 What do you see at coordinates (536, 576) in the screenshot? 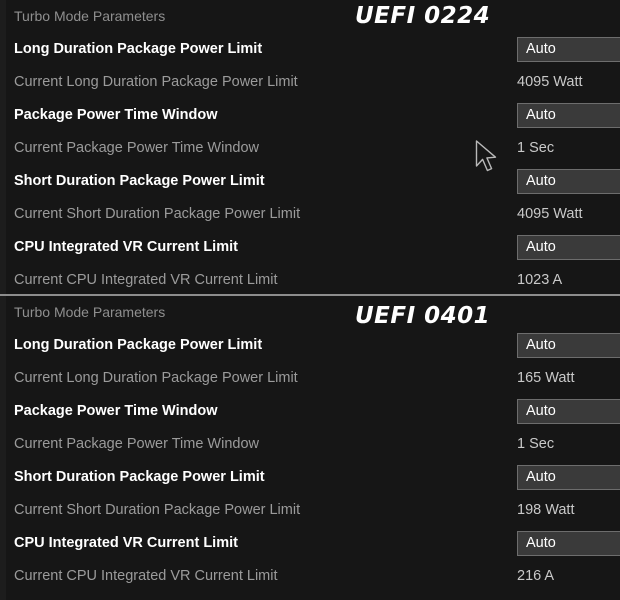
I see `readonly-value: 216 A` at bounding box center [536, 576].